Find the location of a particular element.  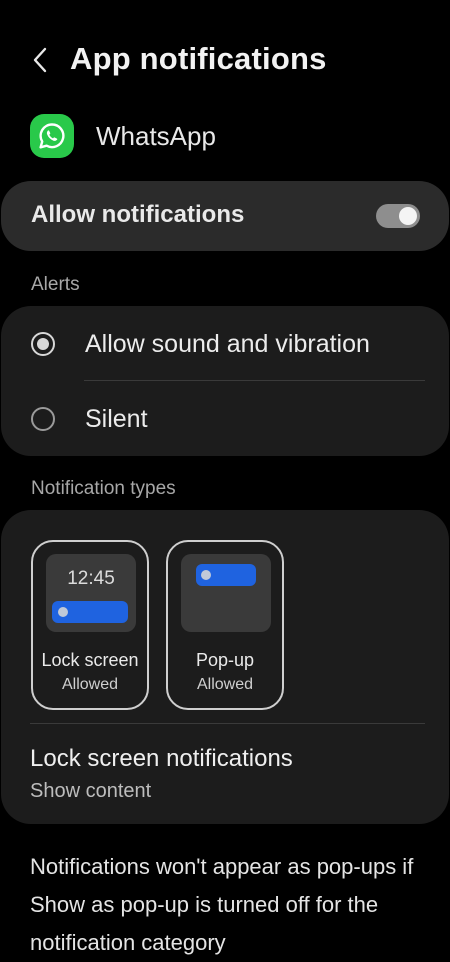

lock-screen-notifications-row is located at coordinates (225, 774).